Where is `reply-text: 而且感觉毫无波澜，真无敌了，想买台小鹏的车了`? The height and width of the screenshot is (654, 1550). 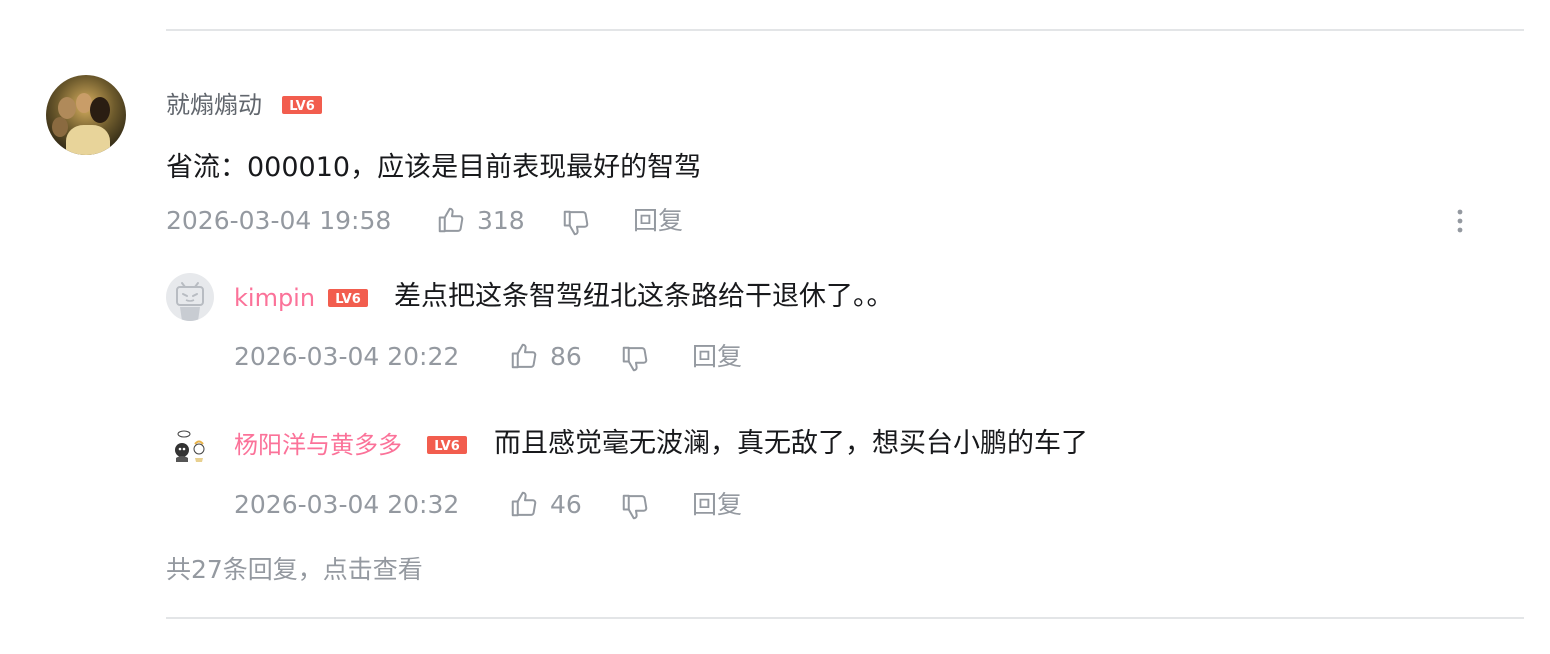 reply-text: 而且感觉毫无波澜，真无敌了，想买台小鹏的车了 is located at coordinates (791, 443).